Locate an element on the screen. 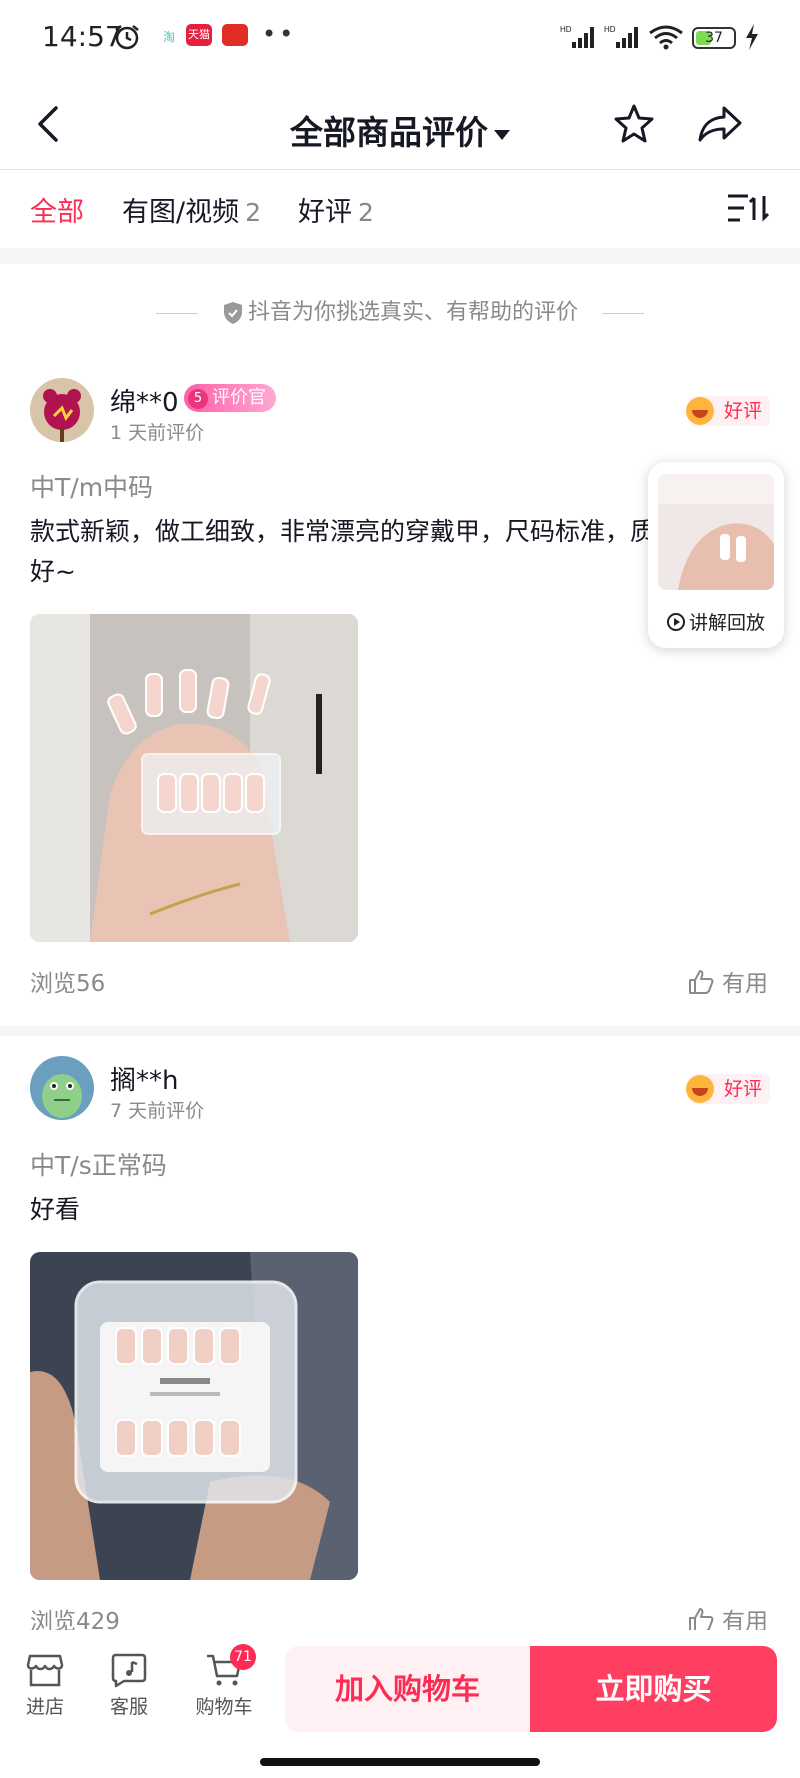 The width and height of the screenshot is (800, 1778). tab-with-media: 有图/视频 2 is located at coordinates (191, 209).